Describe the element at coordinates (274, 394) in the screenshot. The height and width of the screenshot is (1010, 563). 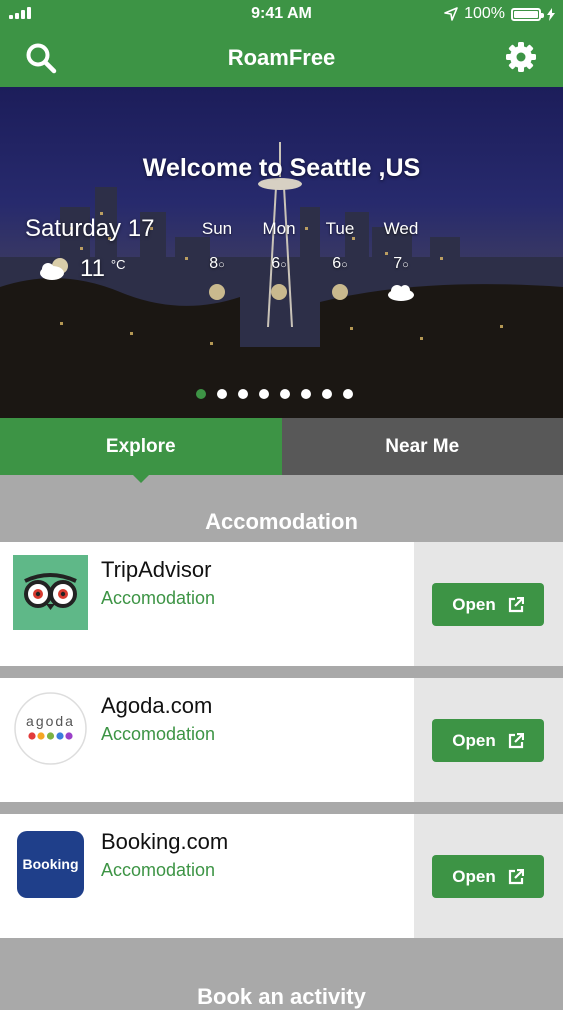
I see `carousel-dots` at that location.